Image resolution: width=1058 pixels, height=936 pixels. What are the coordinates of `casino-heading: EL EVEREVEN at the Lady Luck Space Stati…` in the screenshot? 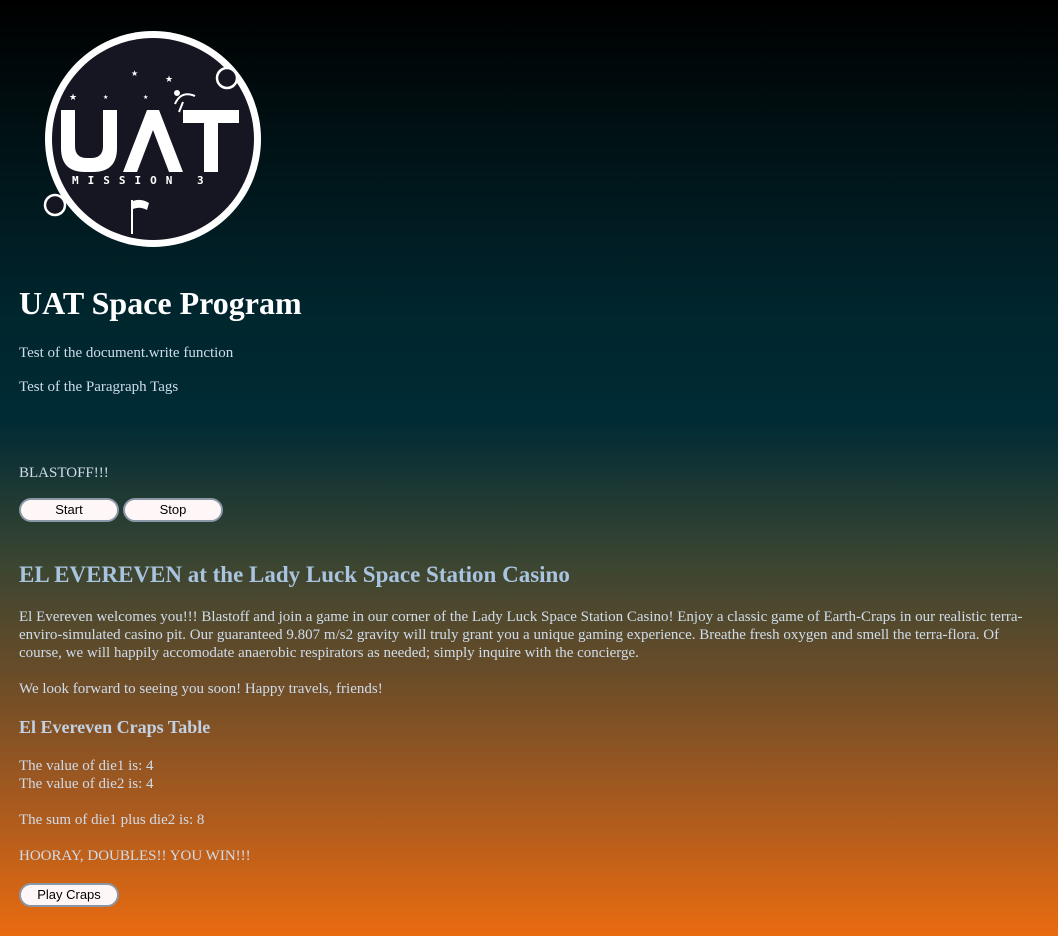 It's located at (294, 574).